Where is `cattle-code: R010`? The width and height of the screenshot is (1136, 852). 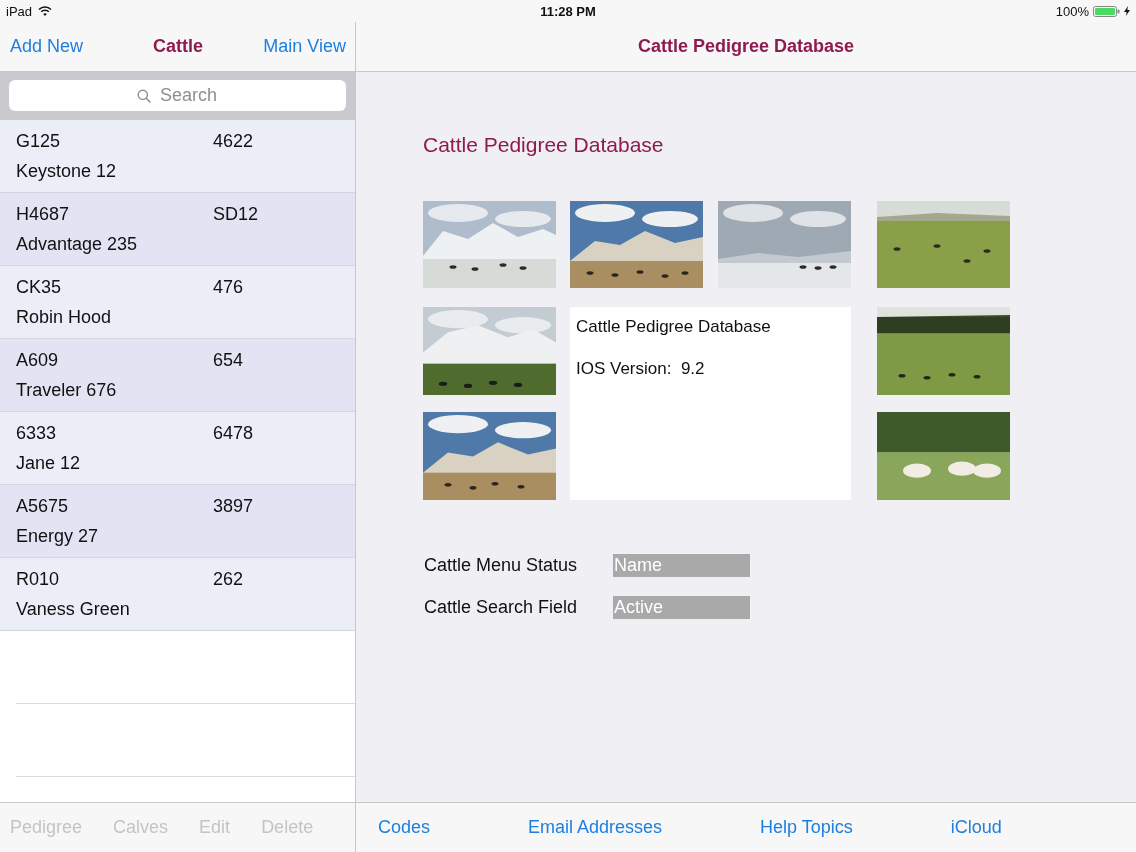
cattle-code: R010 is located at coordinates (38, 579).